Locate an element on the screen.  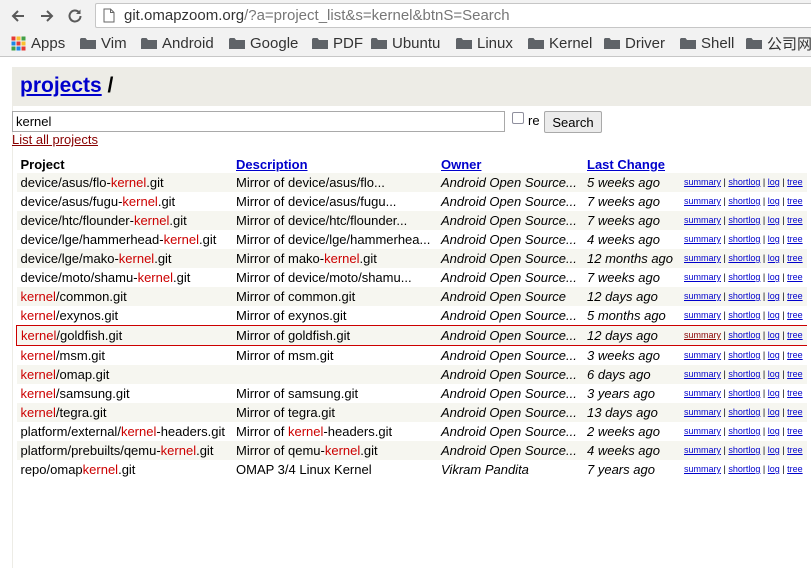
bookmark-linux: Linux is located at coordinates (484, 43).